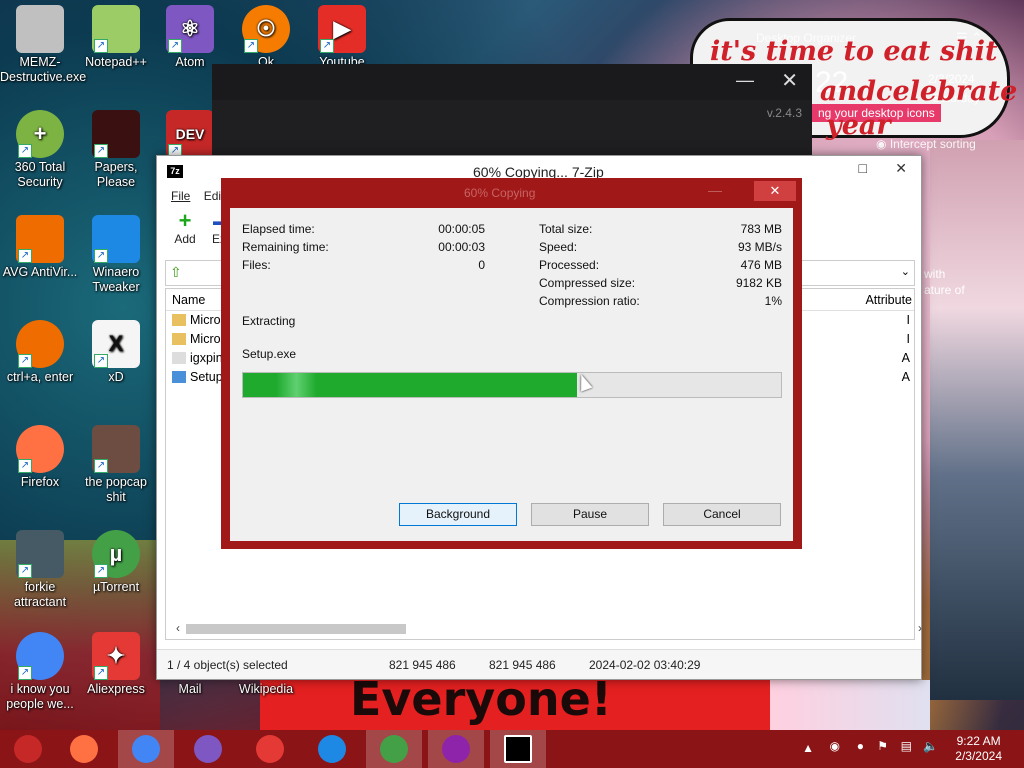  Describe the element at coordinates (905, 271) in the screenshot. I see `chevron-down-icon: ⌄` at that location.